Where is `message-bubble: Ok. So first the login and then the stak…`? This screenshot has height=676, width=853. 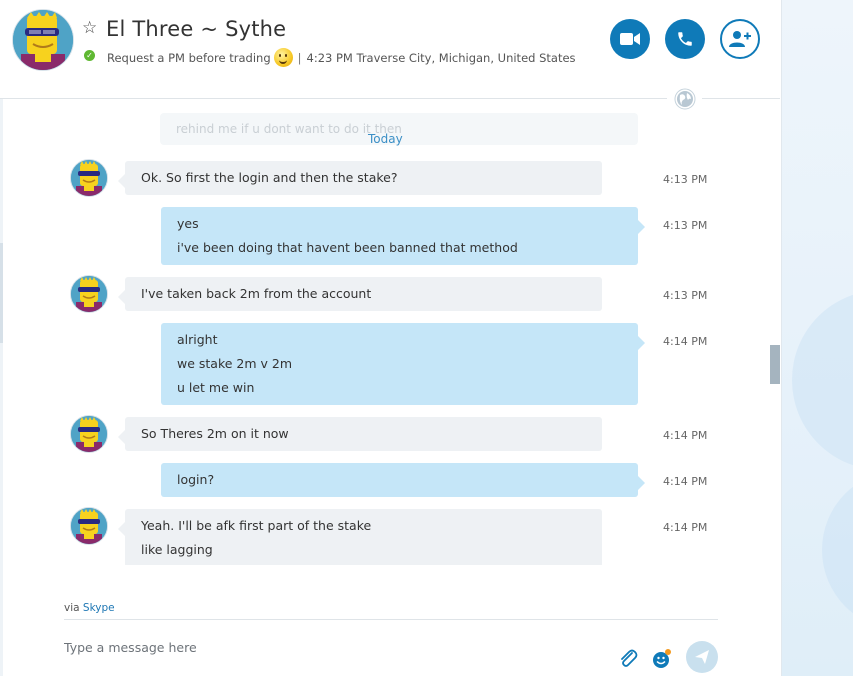 message-bubble: Ok. So first the login and then the stak… is located at coordinates (360, 178).